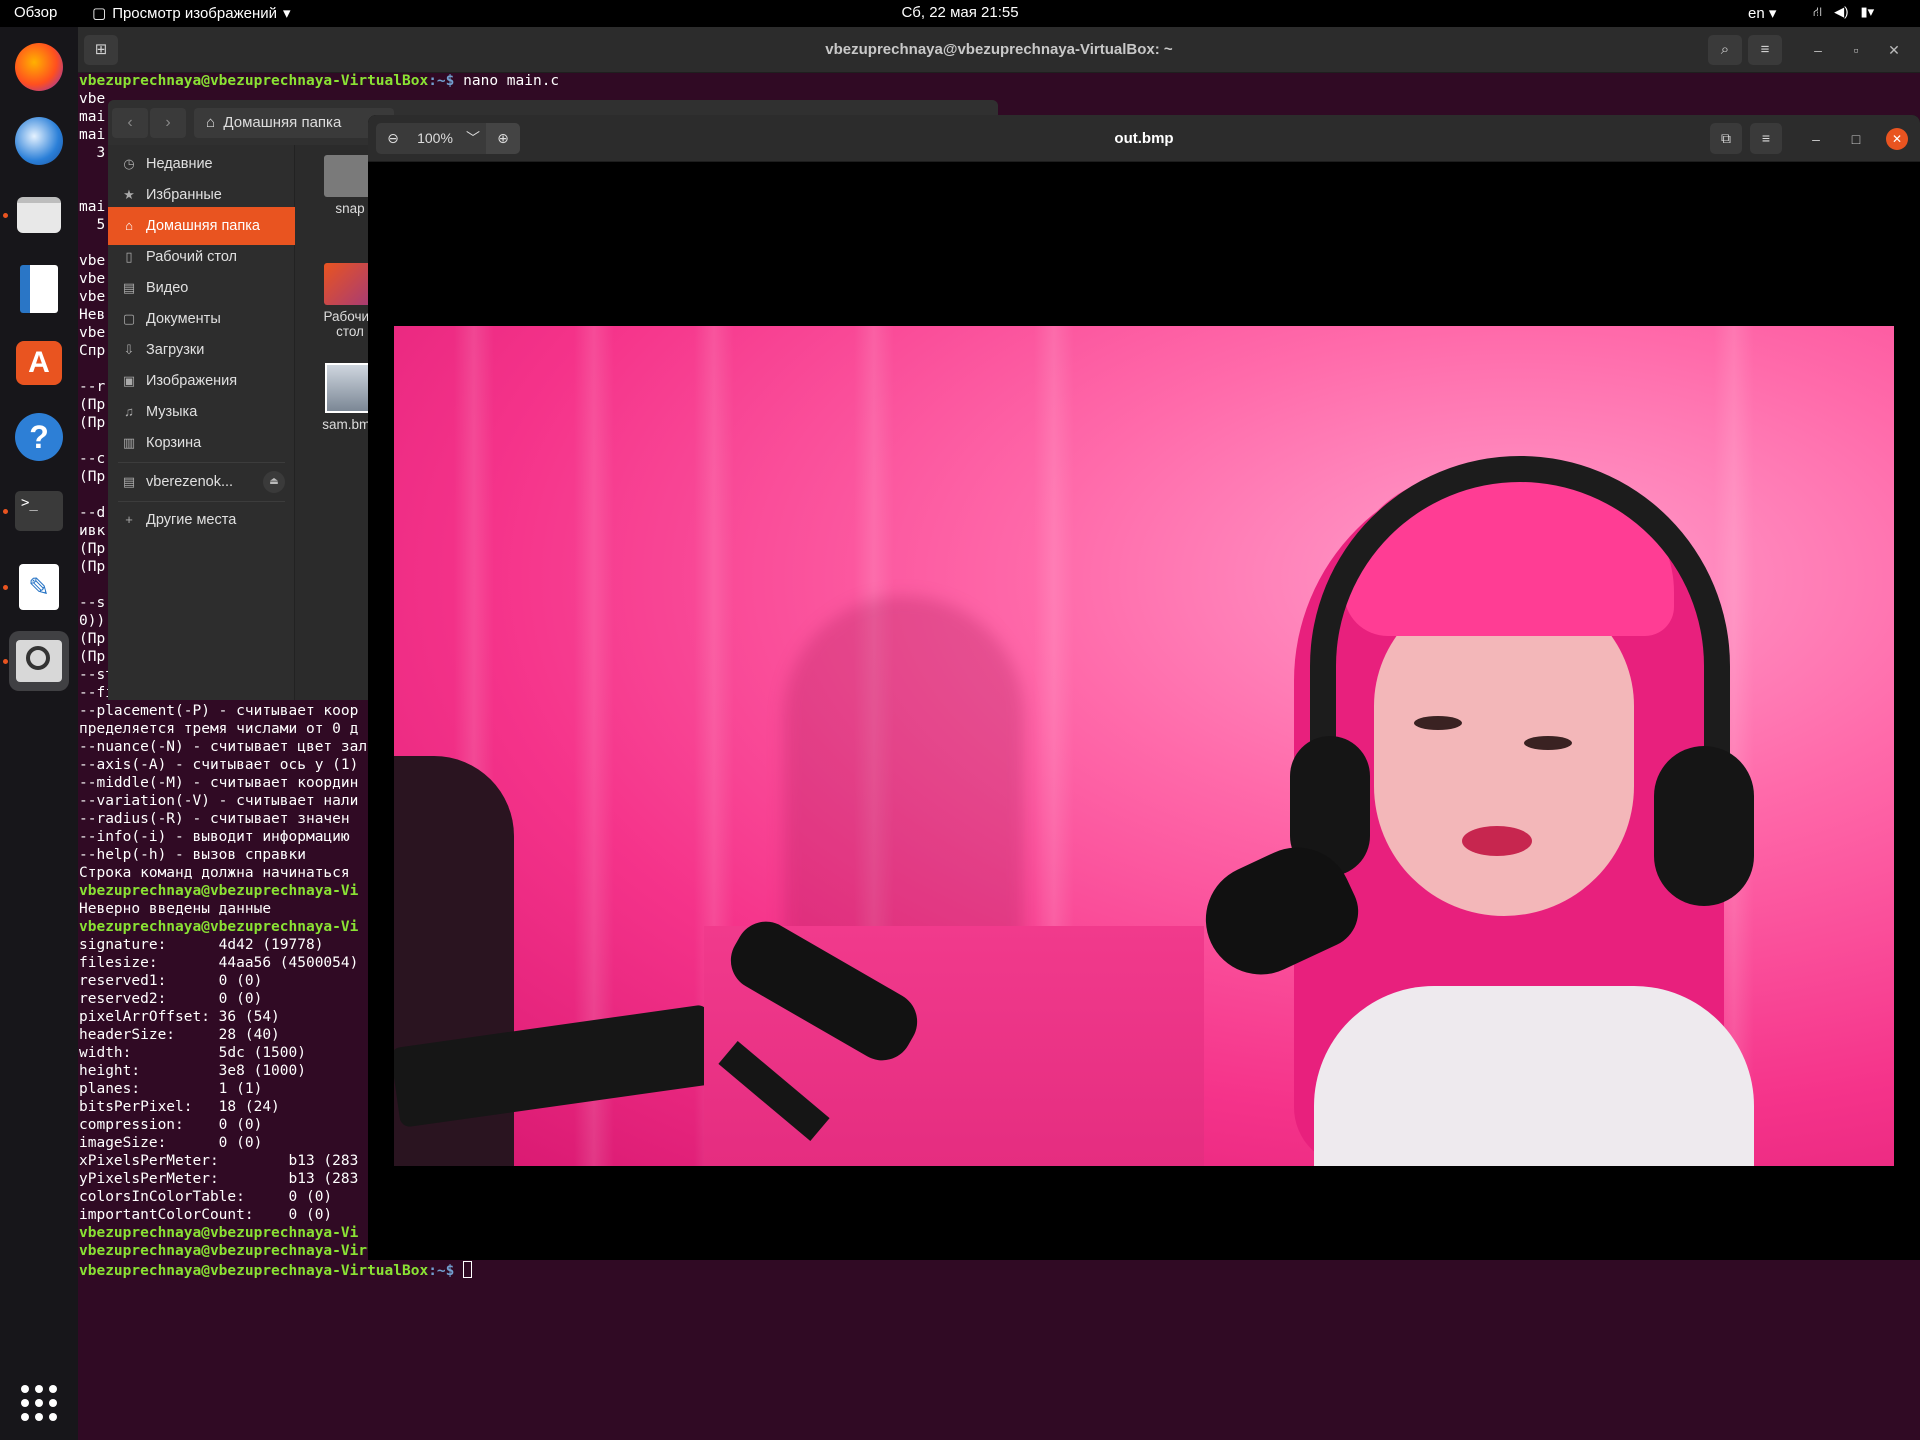 The height and width of the screenshot is (1440, 1920). What do you see at coordinates (39, 587) in the screenshot?
I see `dock-text-editor: ✎` at bounding box center [39, 587].